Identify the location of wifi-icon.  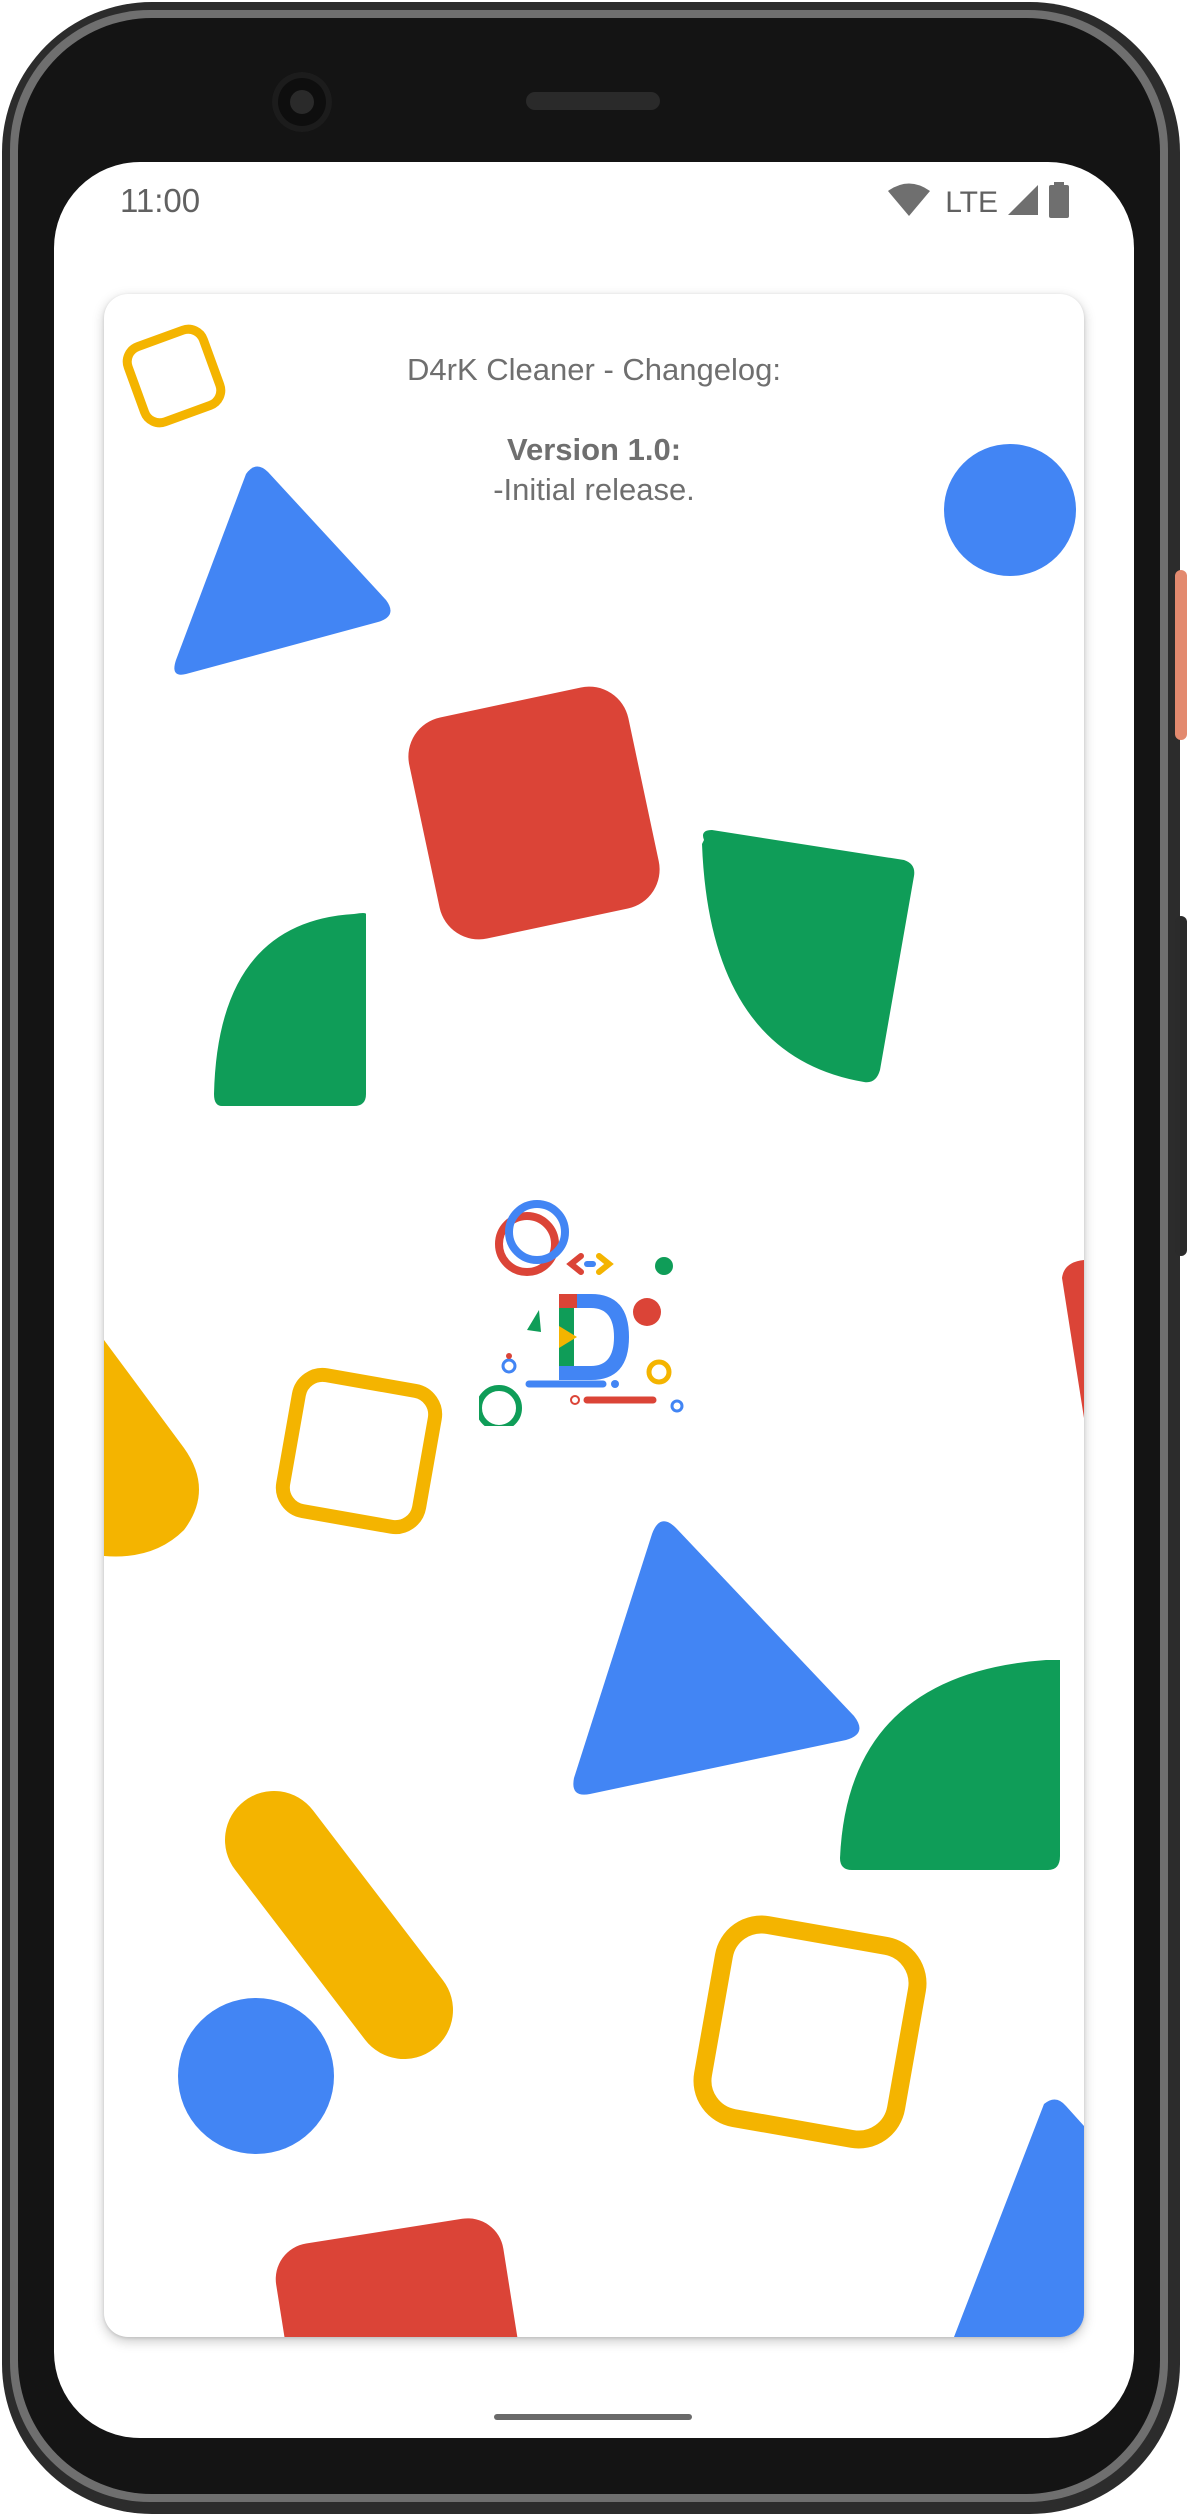
(909, 202).